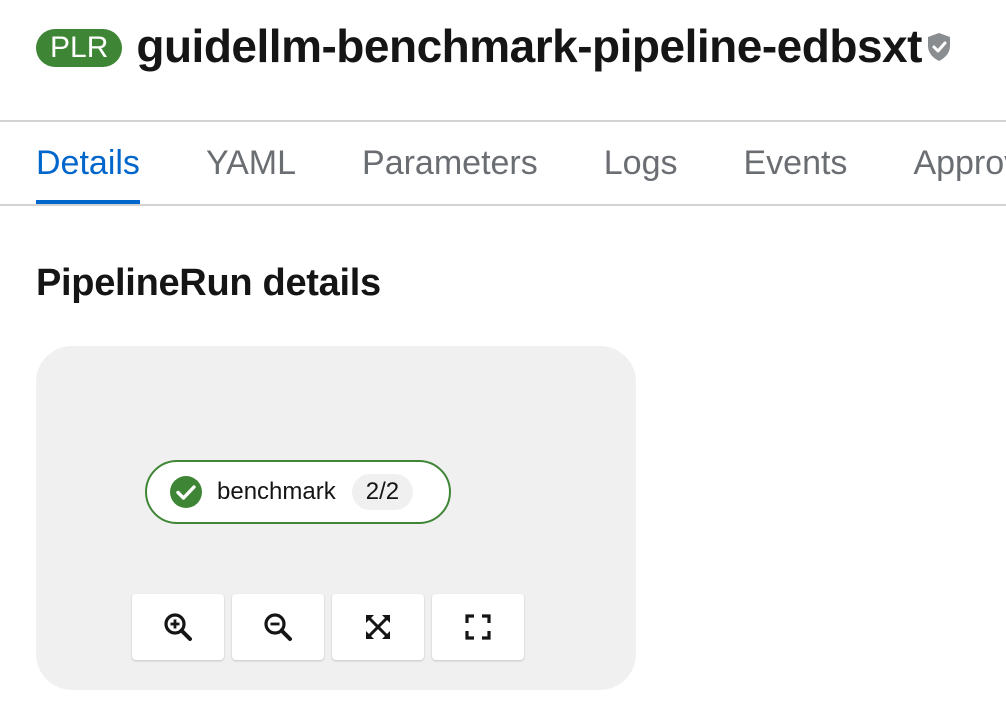 The image size is (1006, 720). I want to click on zoom-out-button, so click(278, 627).